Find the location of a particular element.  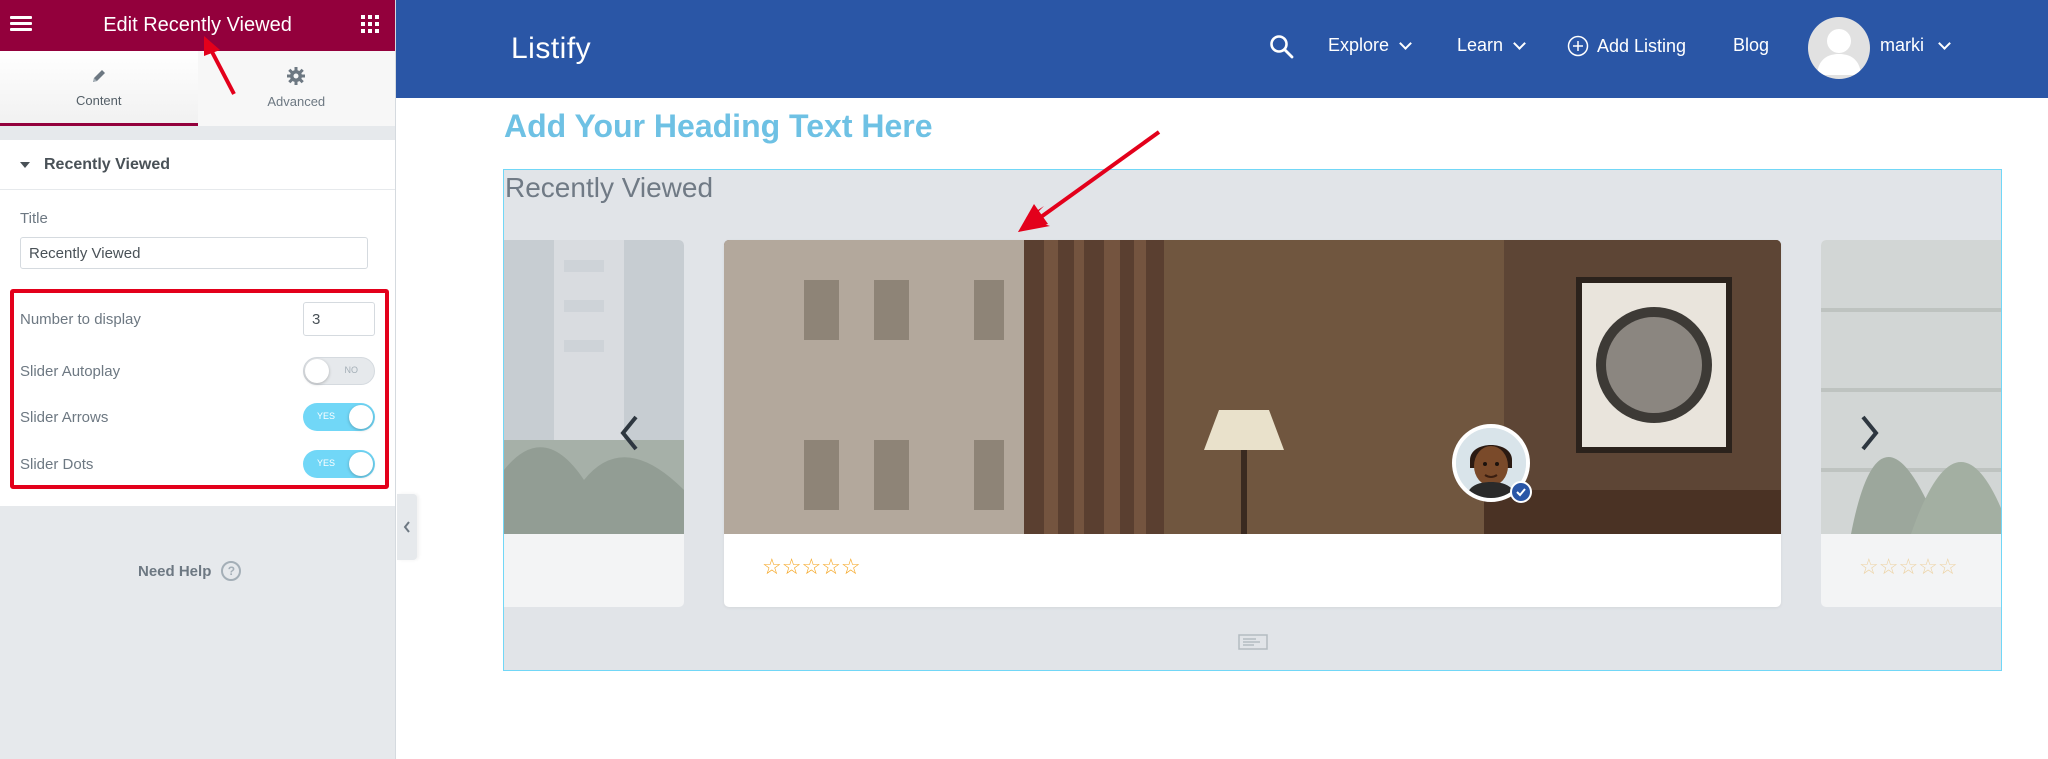

user-avatar is located at coordinates (1839, 48).